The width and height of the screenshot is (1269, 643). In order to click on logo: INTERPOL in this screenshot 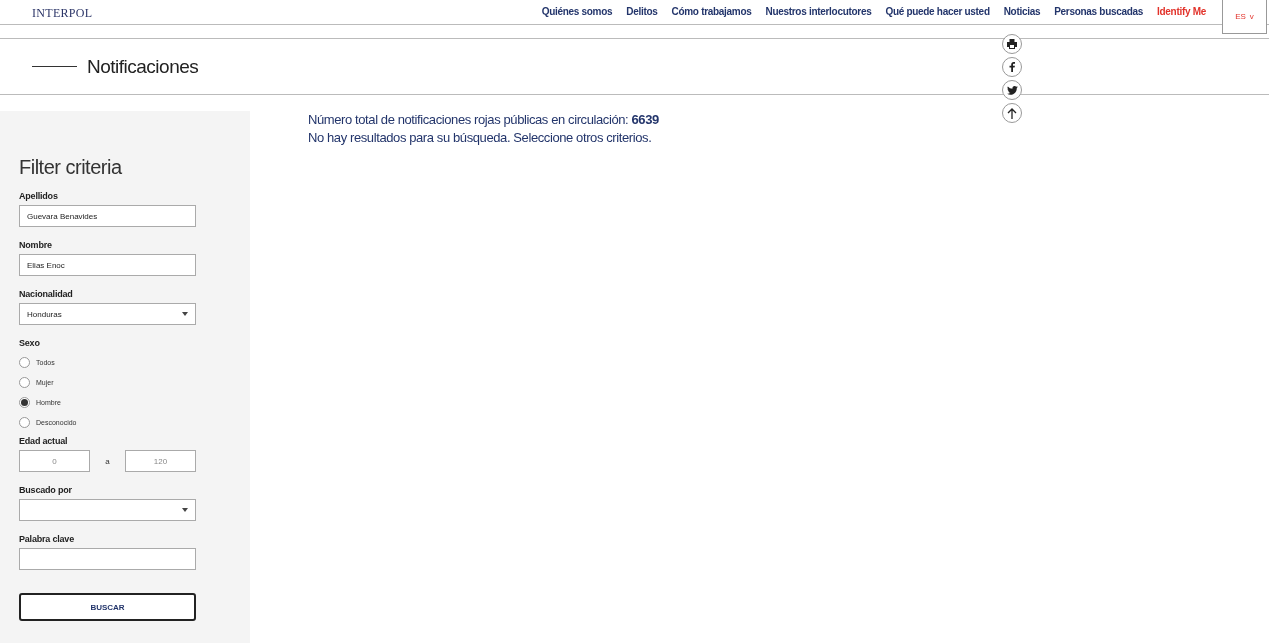, I will do `click(62, 10)`.